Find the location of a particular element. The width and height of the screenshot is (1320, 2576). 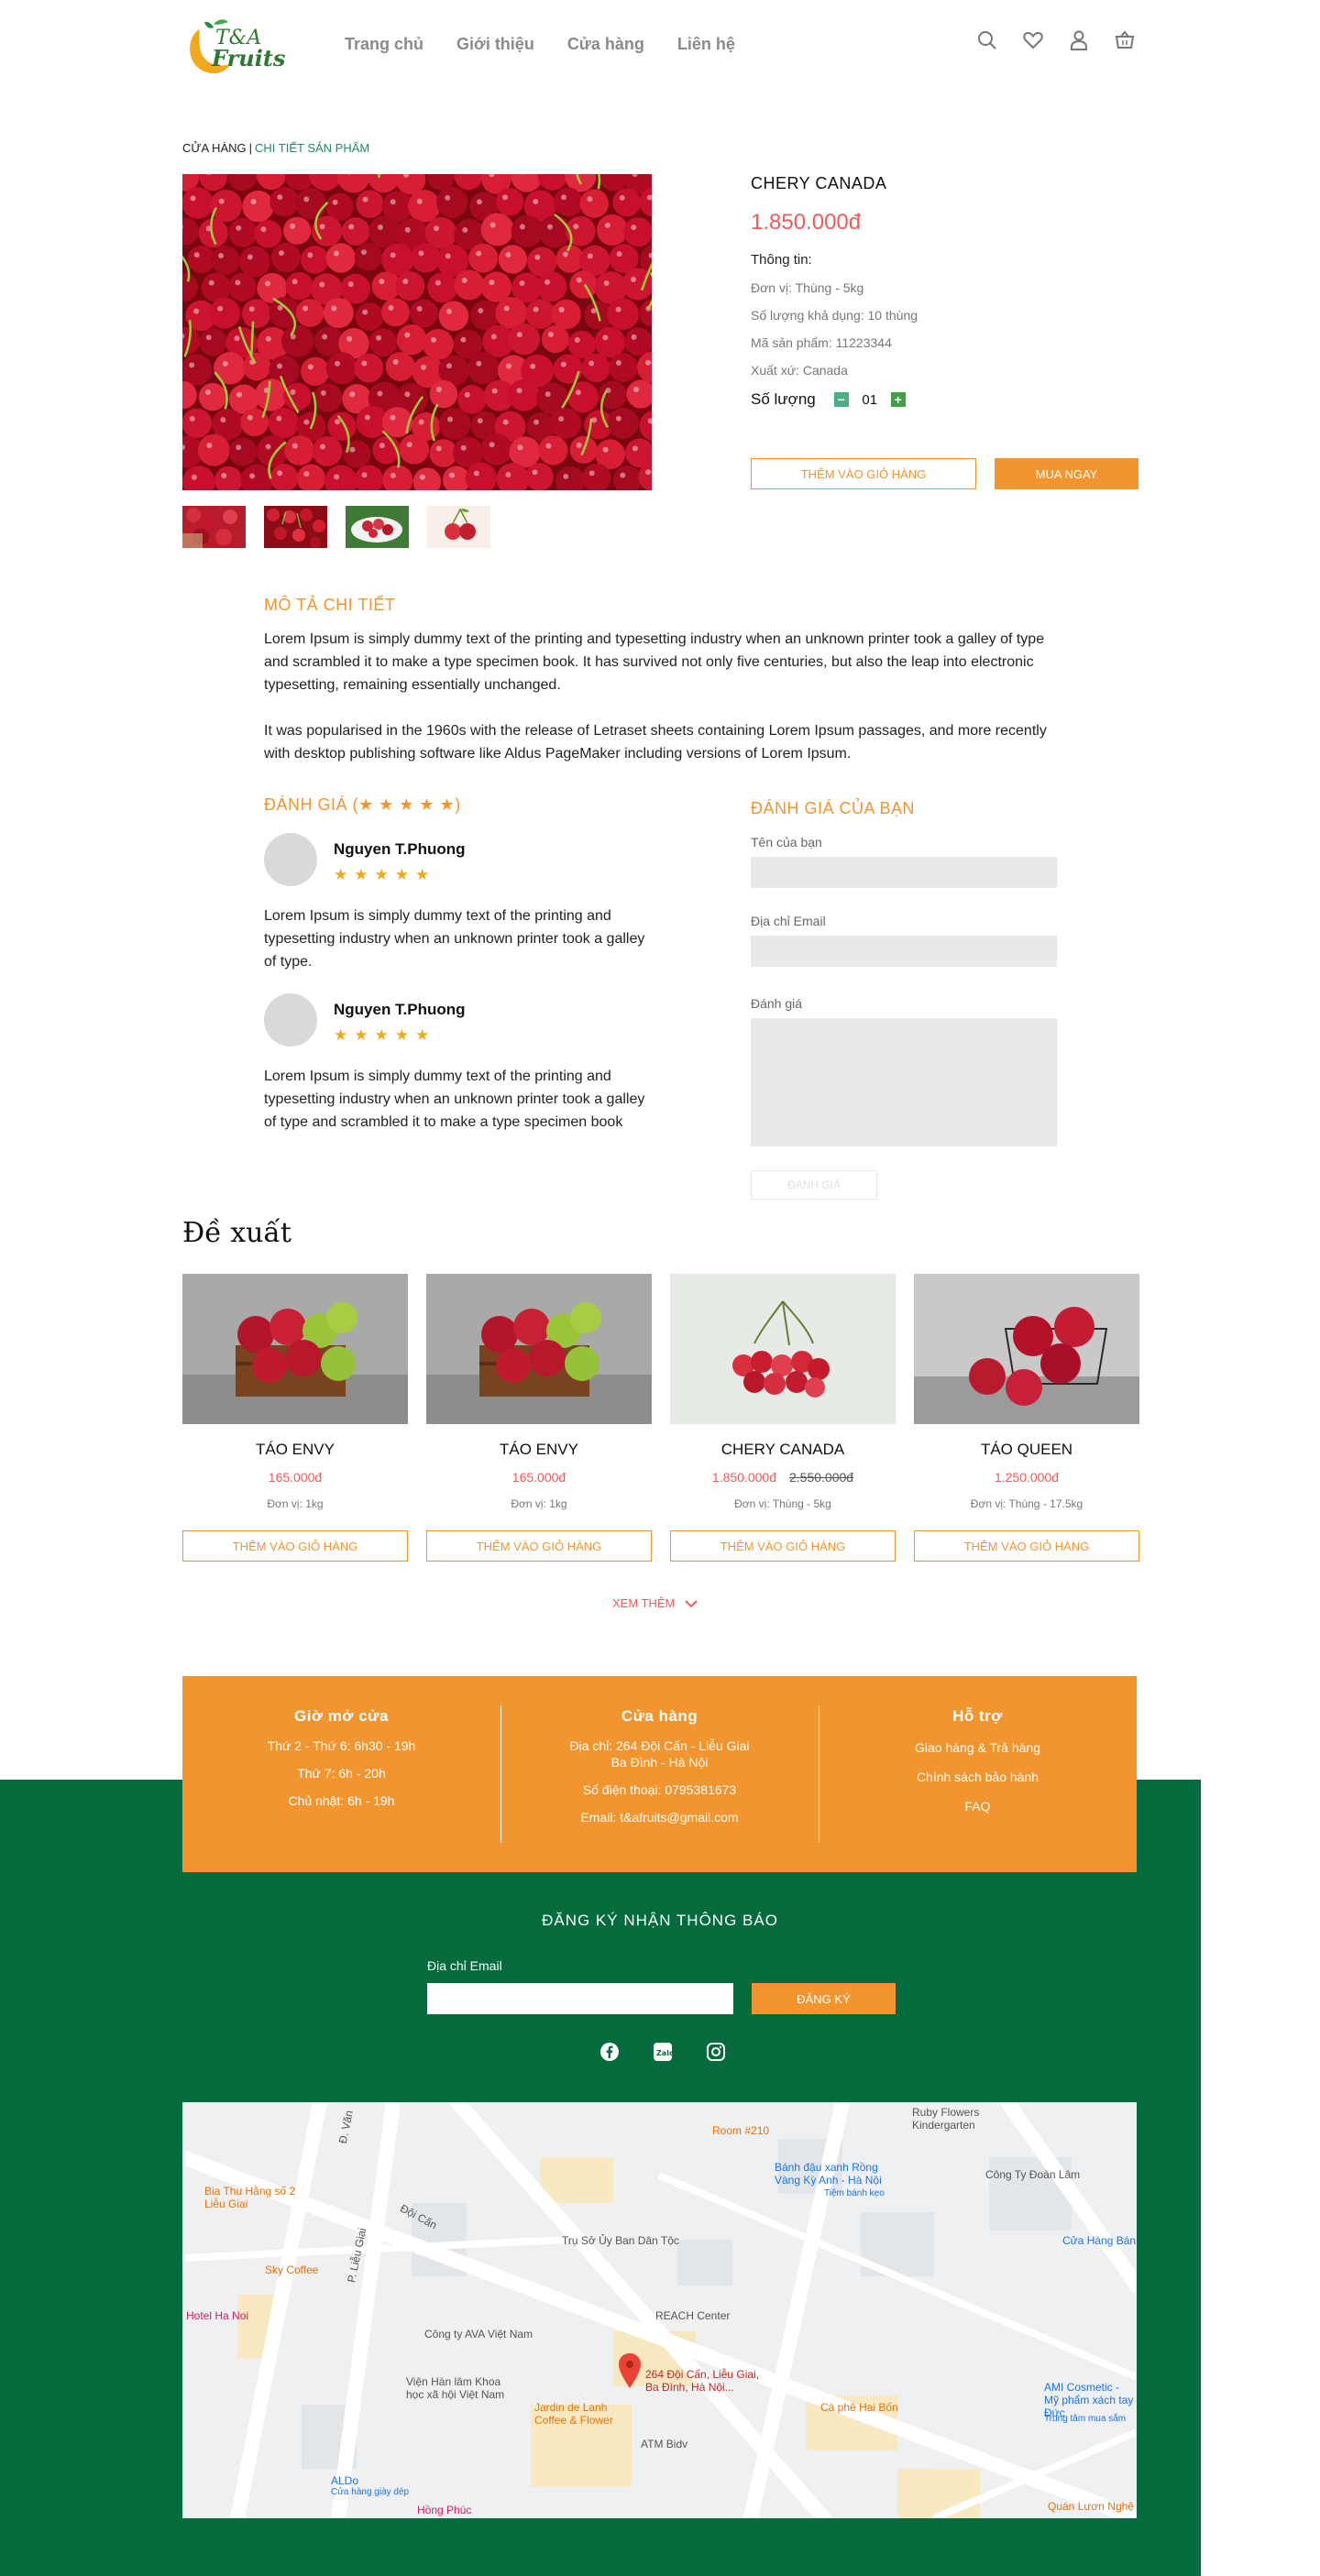

svg-text: Zalo is located at coordinates (664, 2053).